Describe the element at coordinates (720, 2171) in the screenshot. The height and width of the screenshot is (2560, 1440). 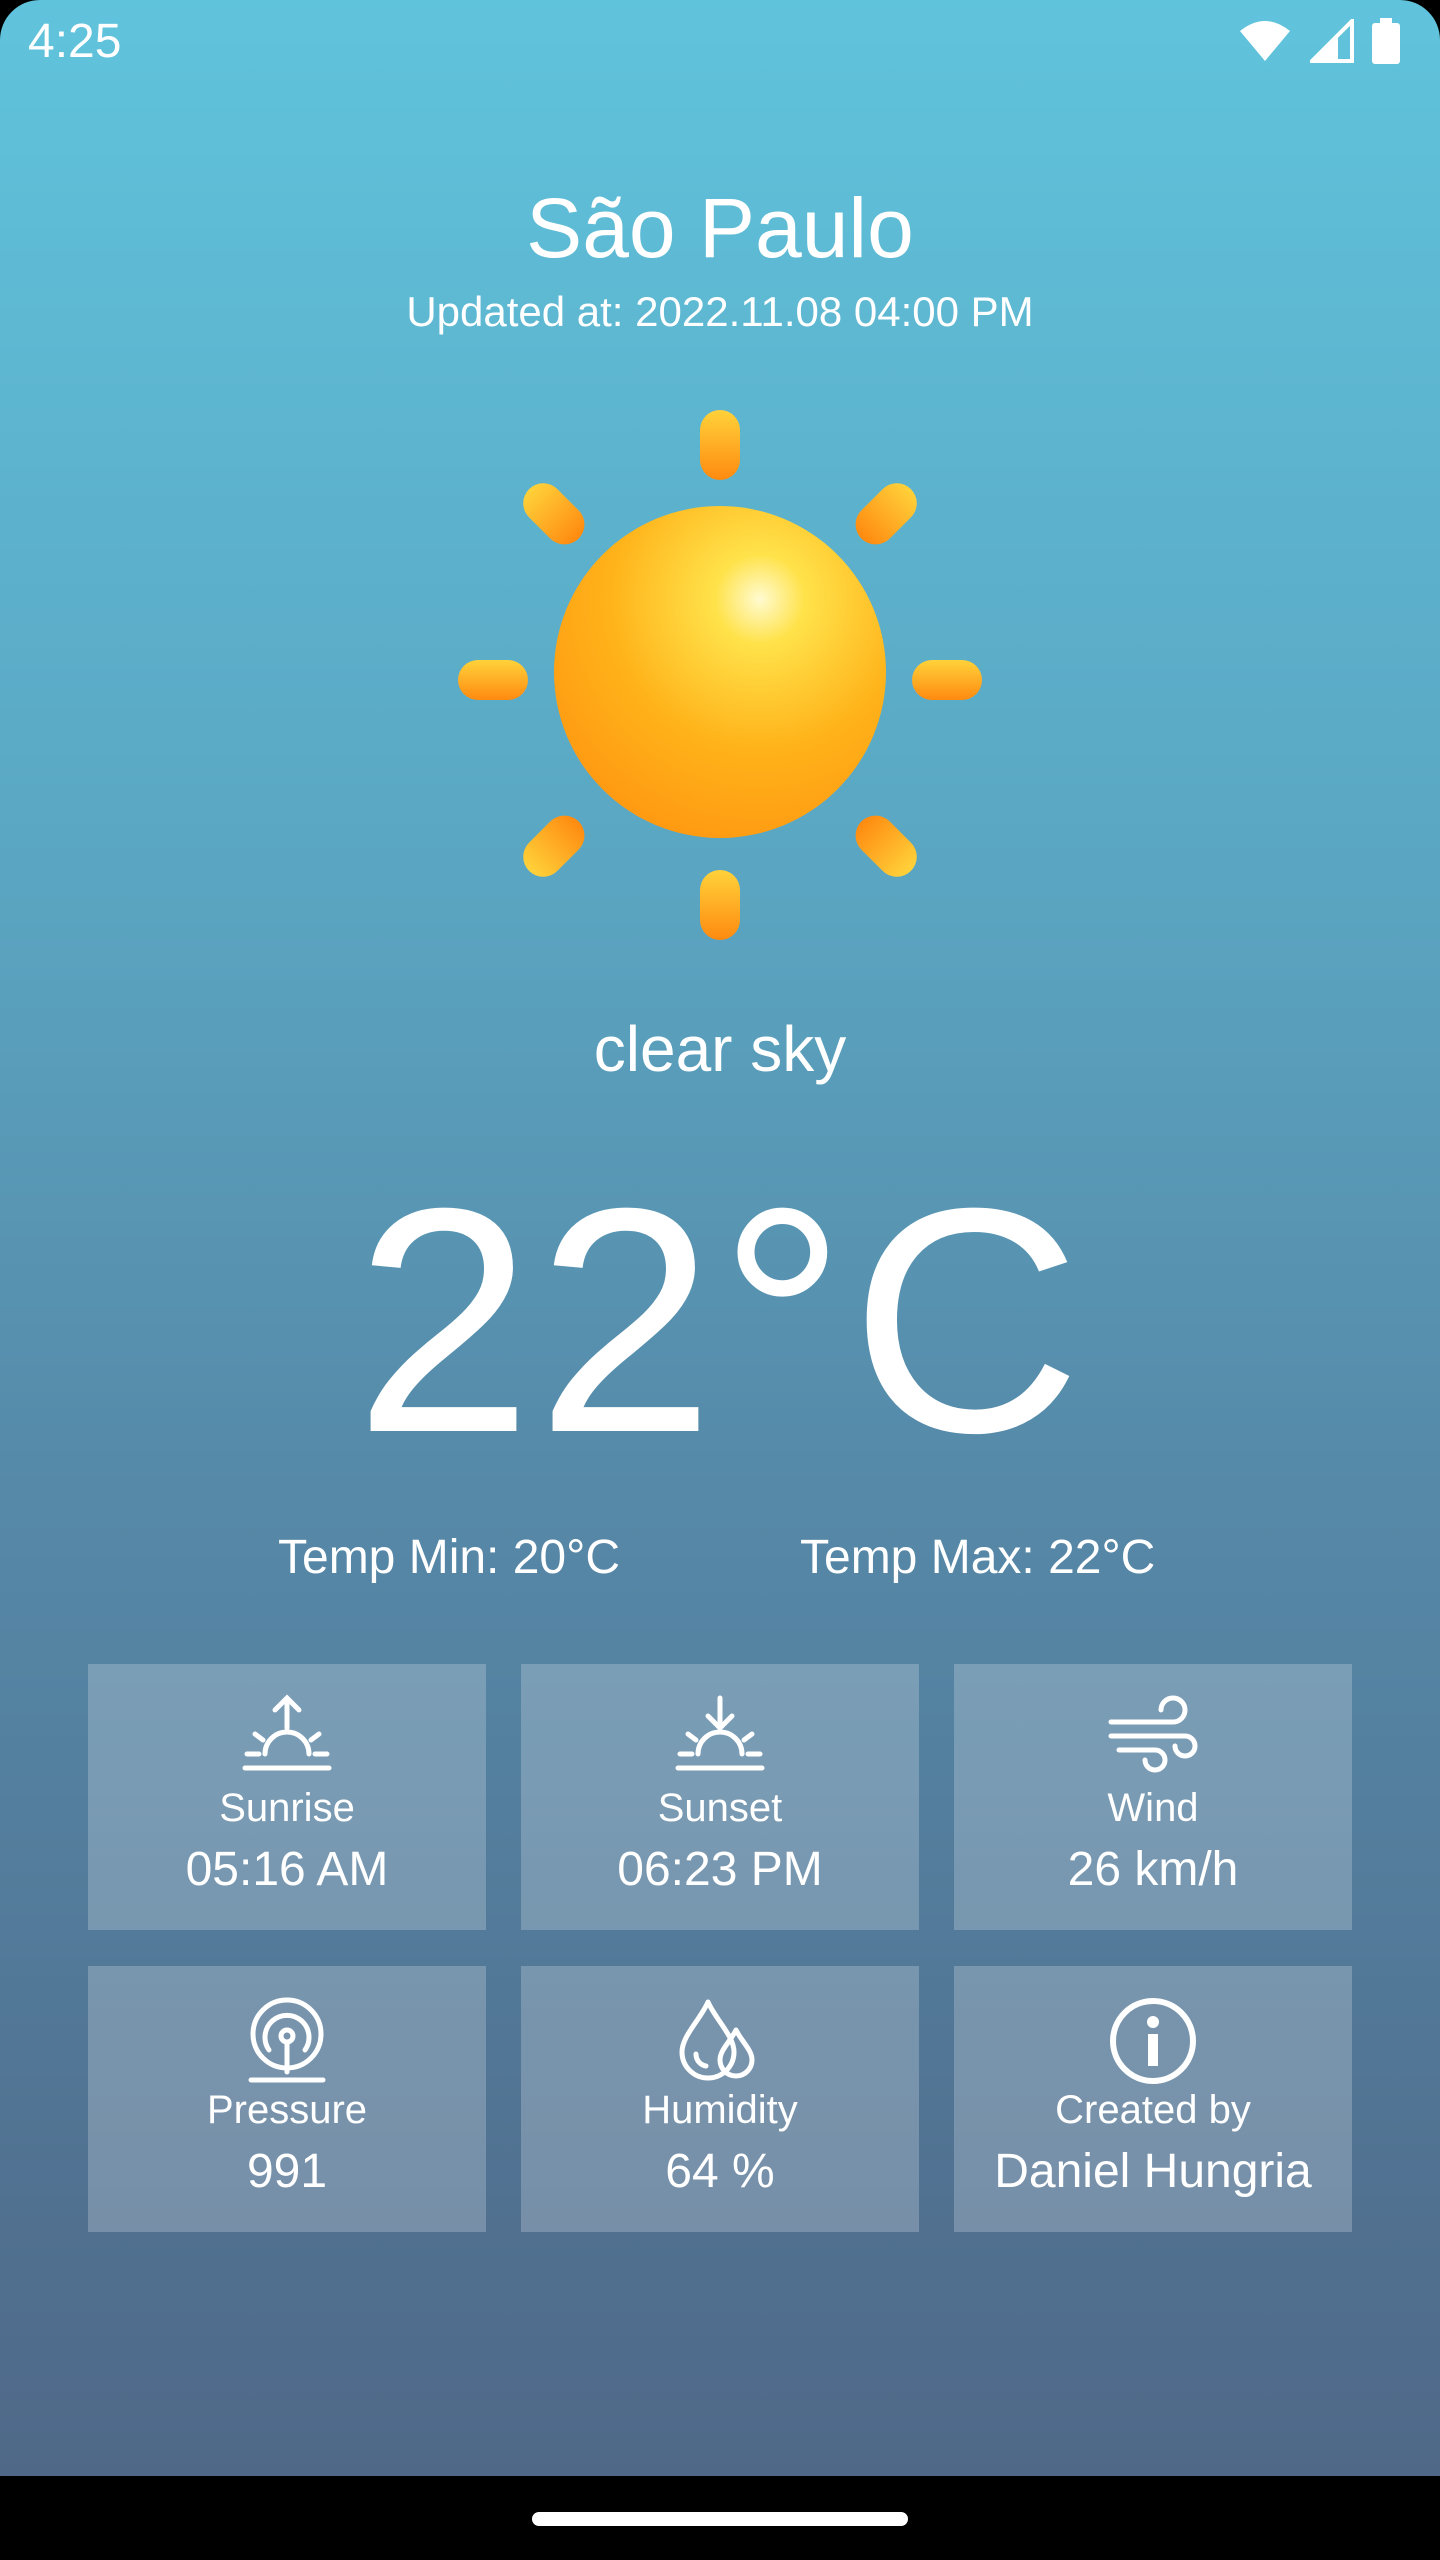
I see `humidity-value: 64 %` at that location.